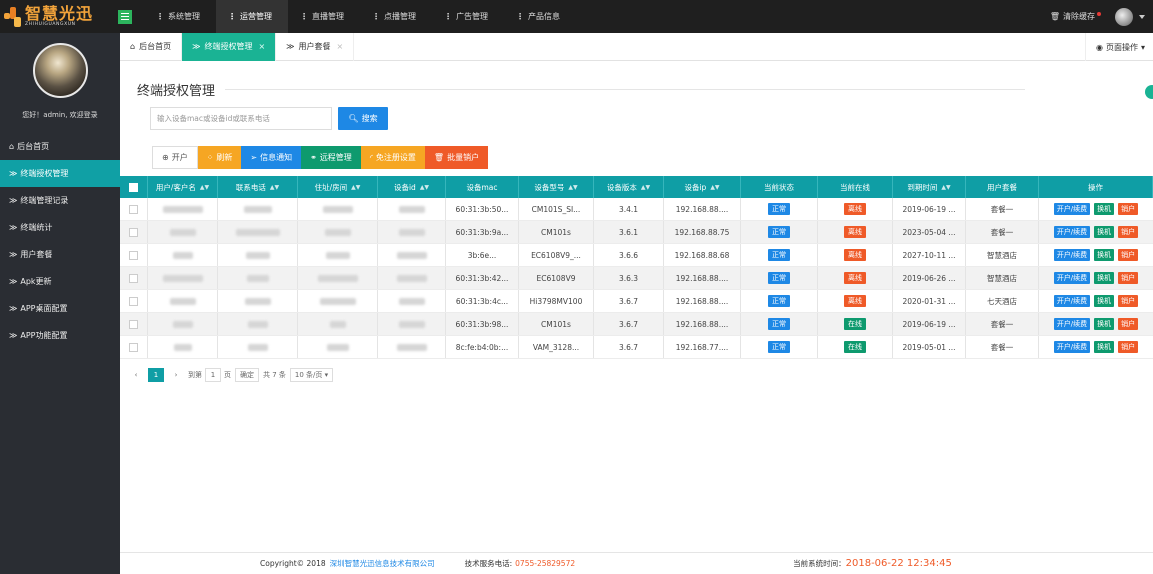  I want to click on online-cell: 在线, so click(855, 324).